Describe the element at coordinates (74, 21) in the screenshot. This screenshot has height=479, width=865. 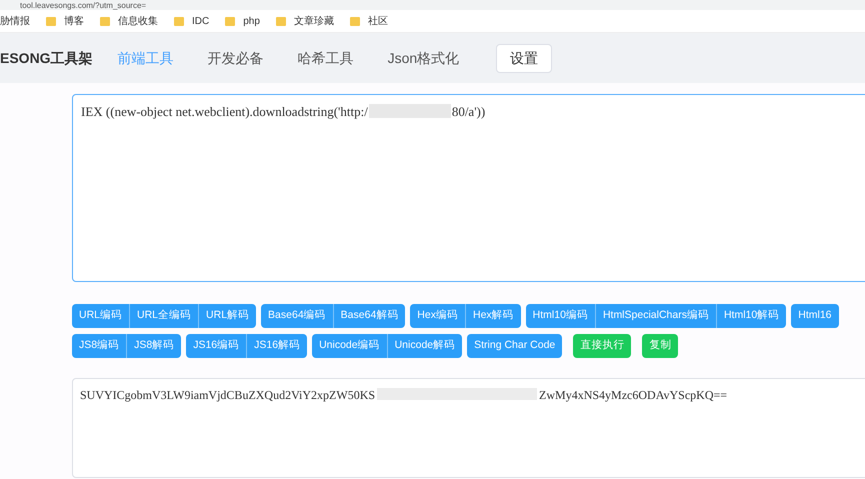
I see `bookmark-label: 博客` at that location.